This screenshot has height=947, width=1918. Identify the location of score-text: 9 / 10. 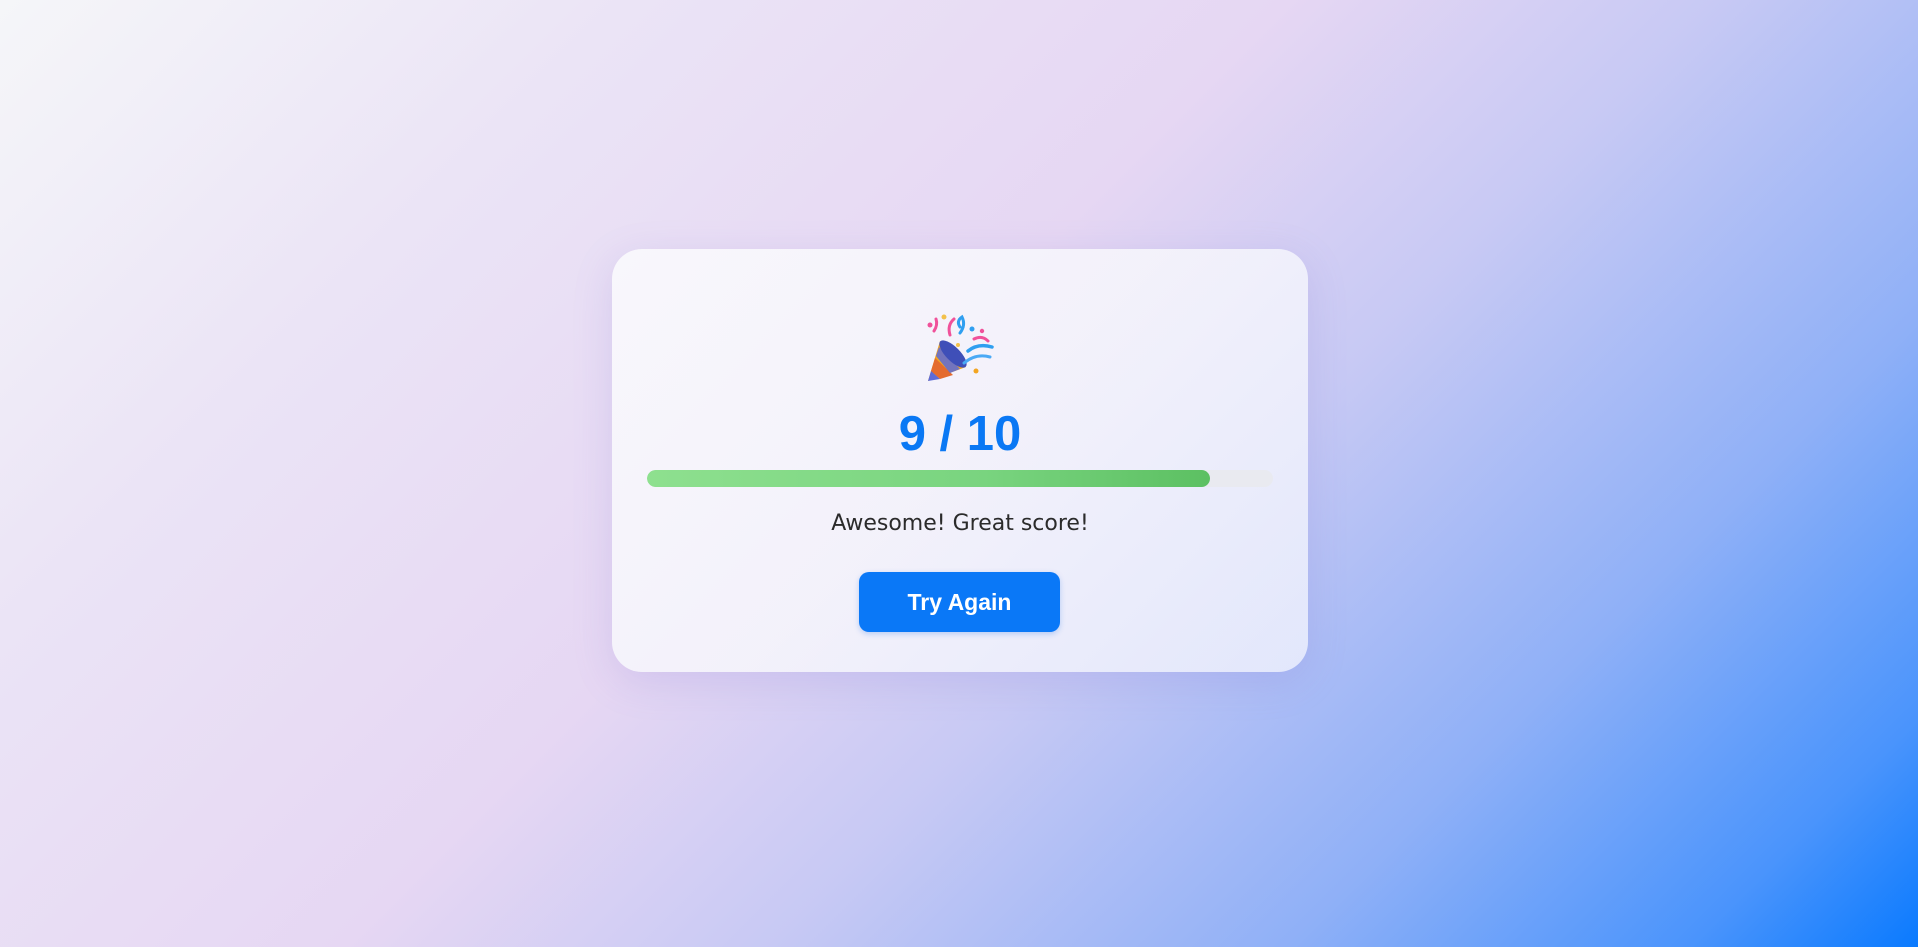
(960, 434).